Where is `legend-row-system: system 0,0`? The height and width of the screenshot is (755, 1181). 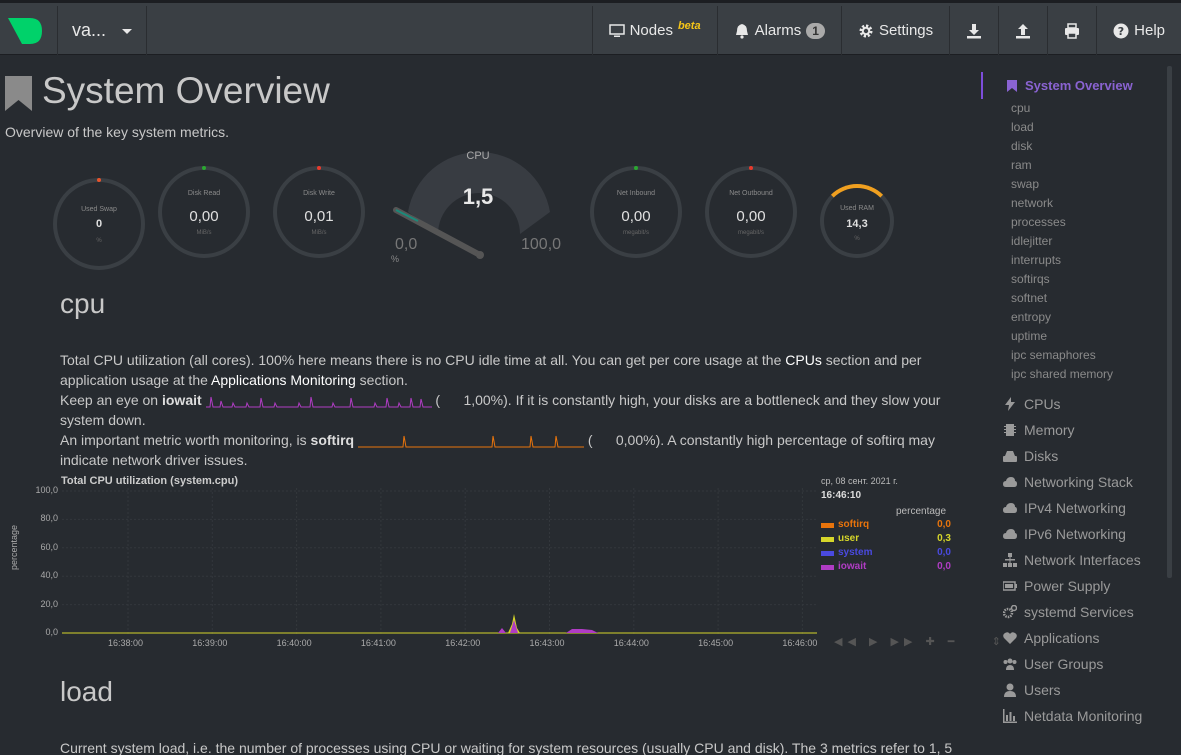
legend-row-system: system 0,0 is located at coordinates (886, 553).